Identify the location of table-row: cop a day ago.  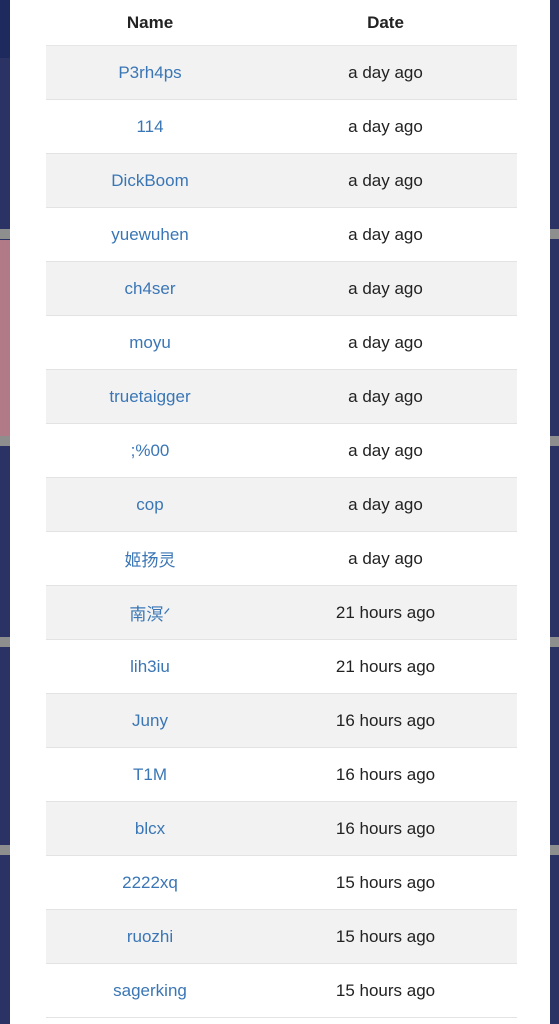
(281, 505).